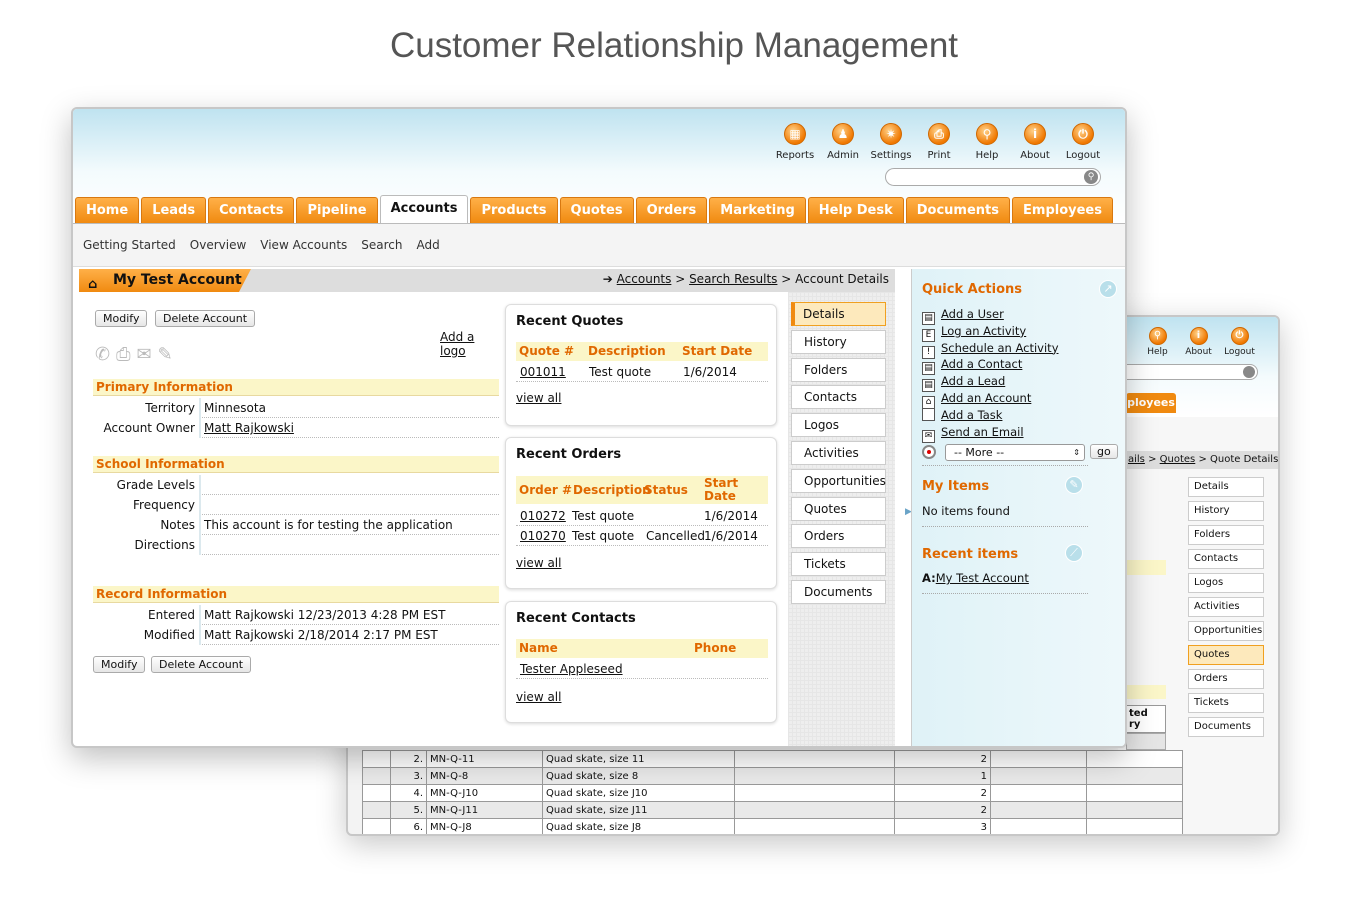  What do you see at coordinates (424, 209) in the screenshot?
I see `tab-accounts: Accounts` at bounding box center [424, 209].